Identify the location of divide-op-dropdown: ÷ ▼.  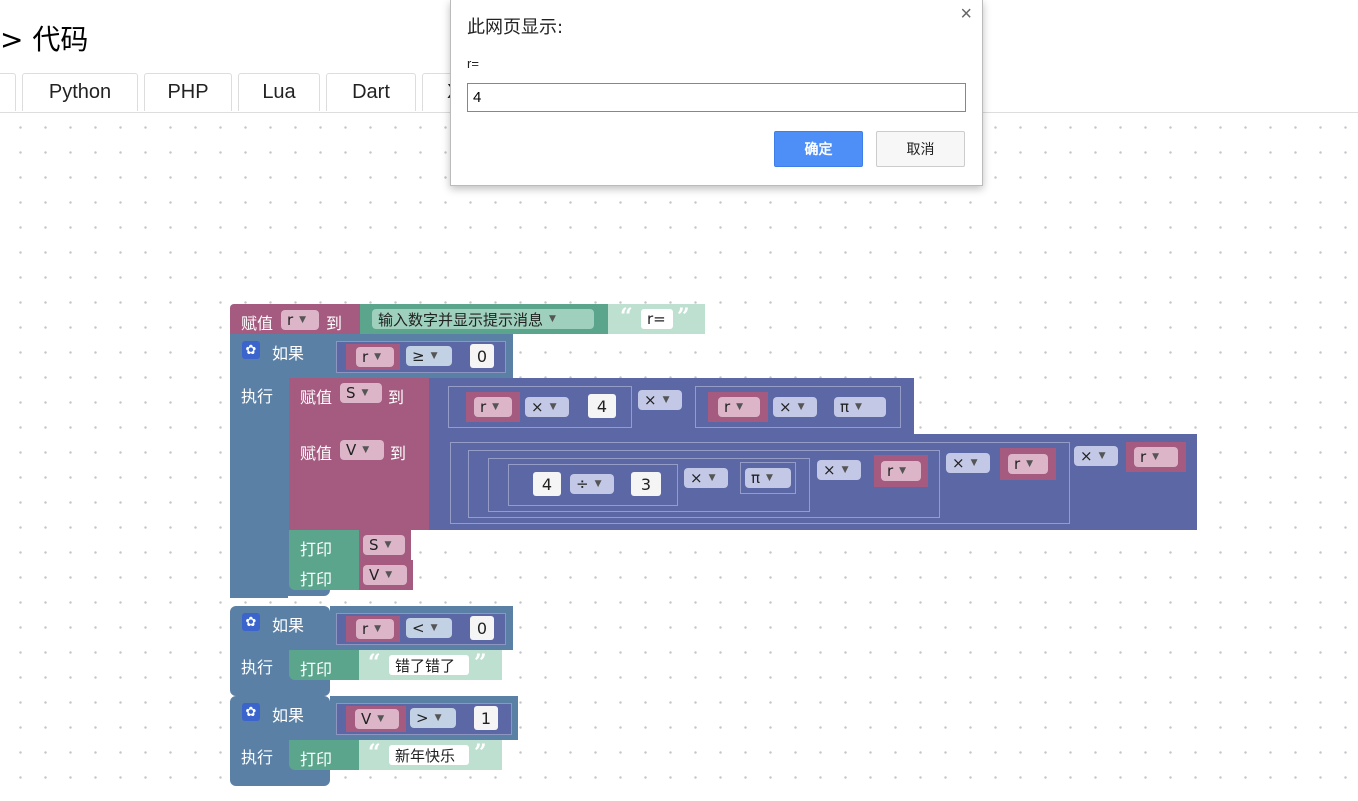
(592, 484).